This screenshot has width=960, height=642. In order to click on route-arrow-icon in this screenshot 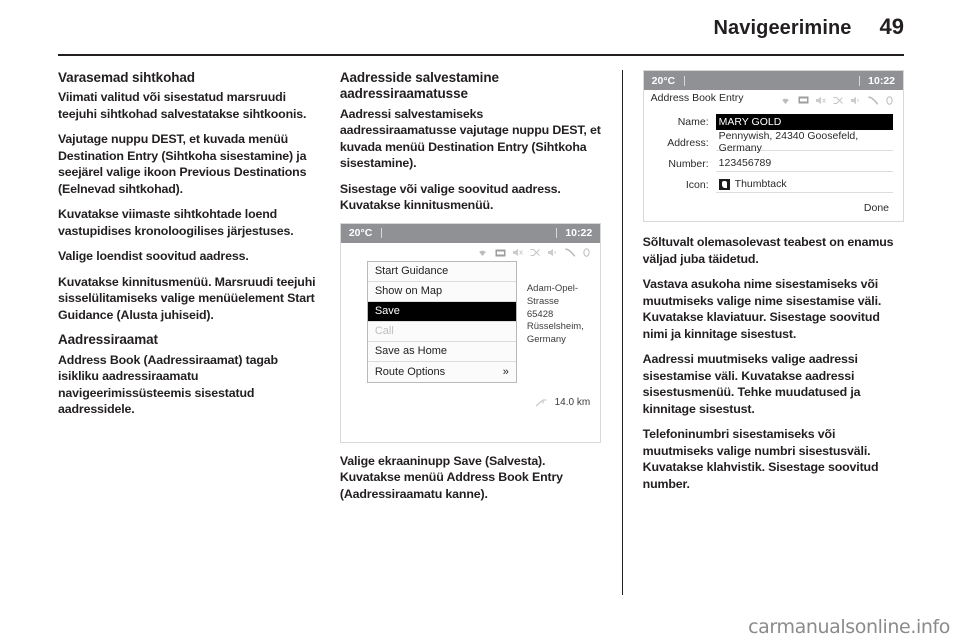, I will do `click(541, 403)`.